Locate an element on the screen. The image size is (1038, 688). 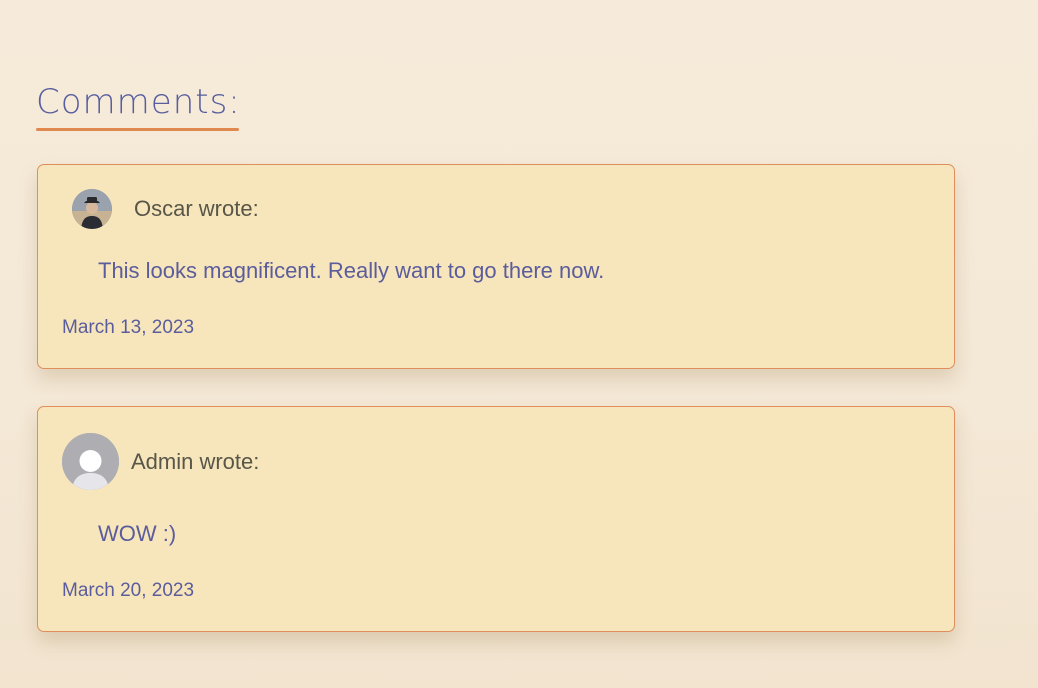
comment-text: WOW :) is located at coordinates (137, 533).